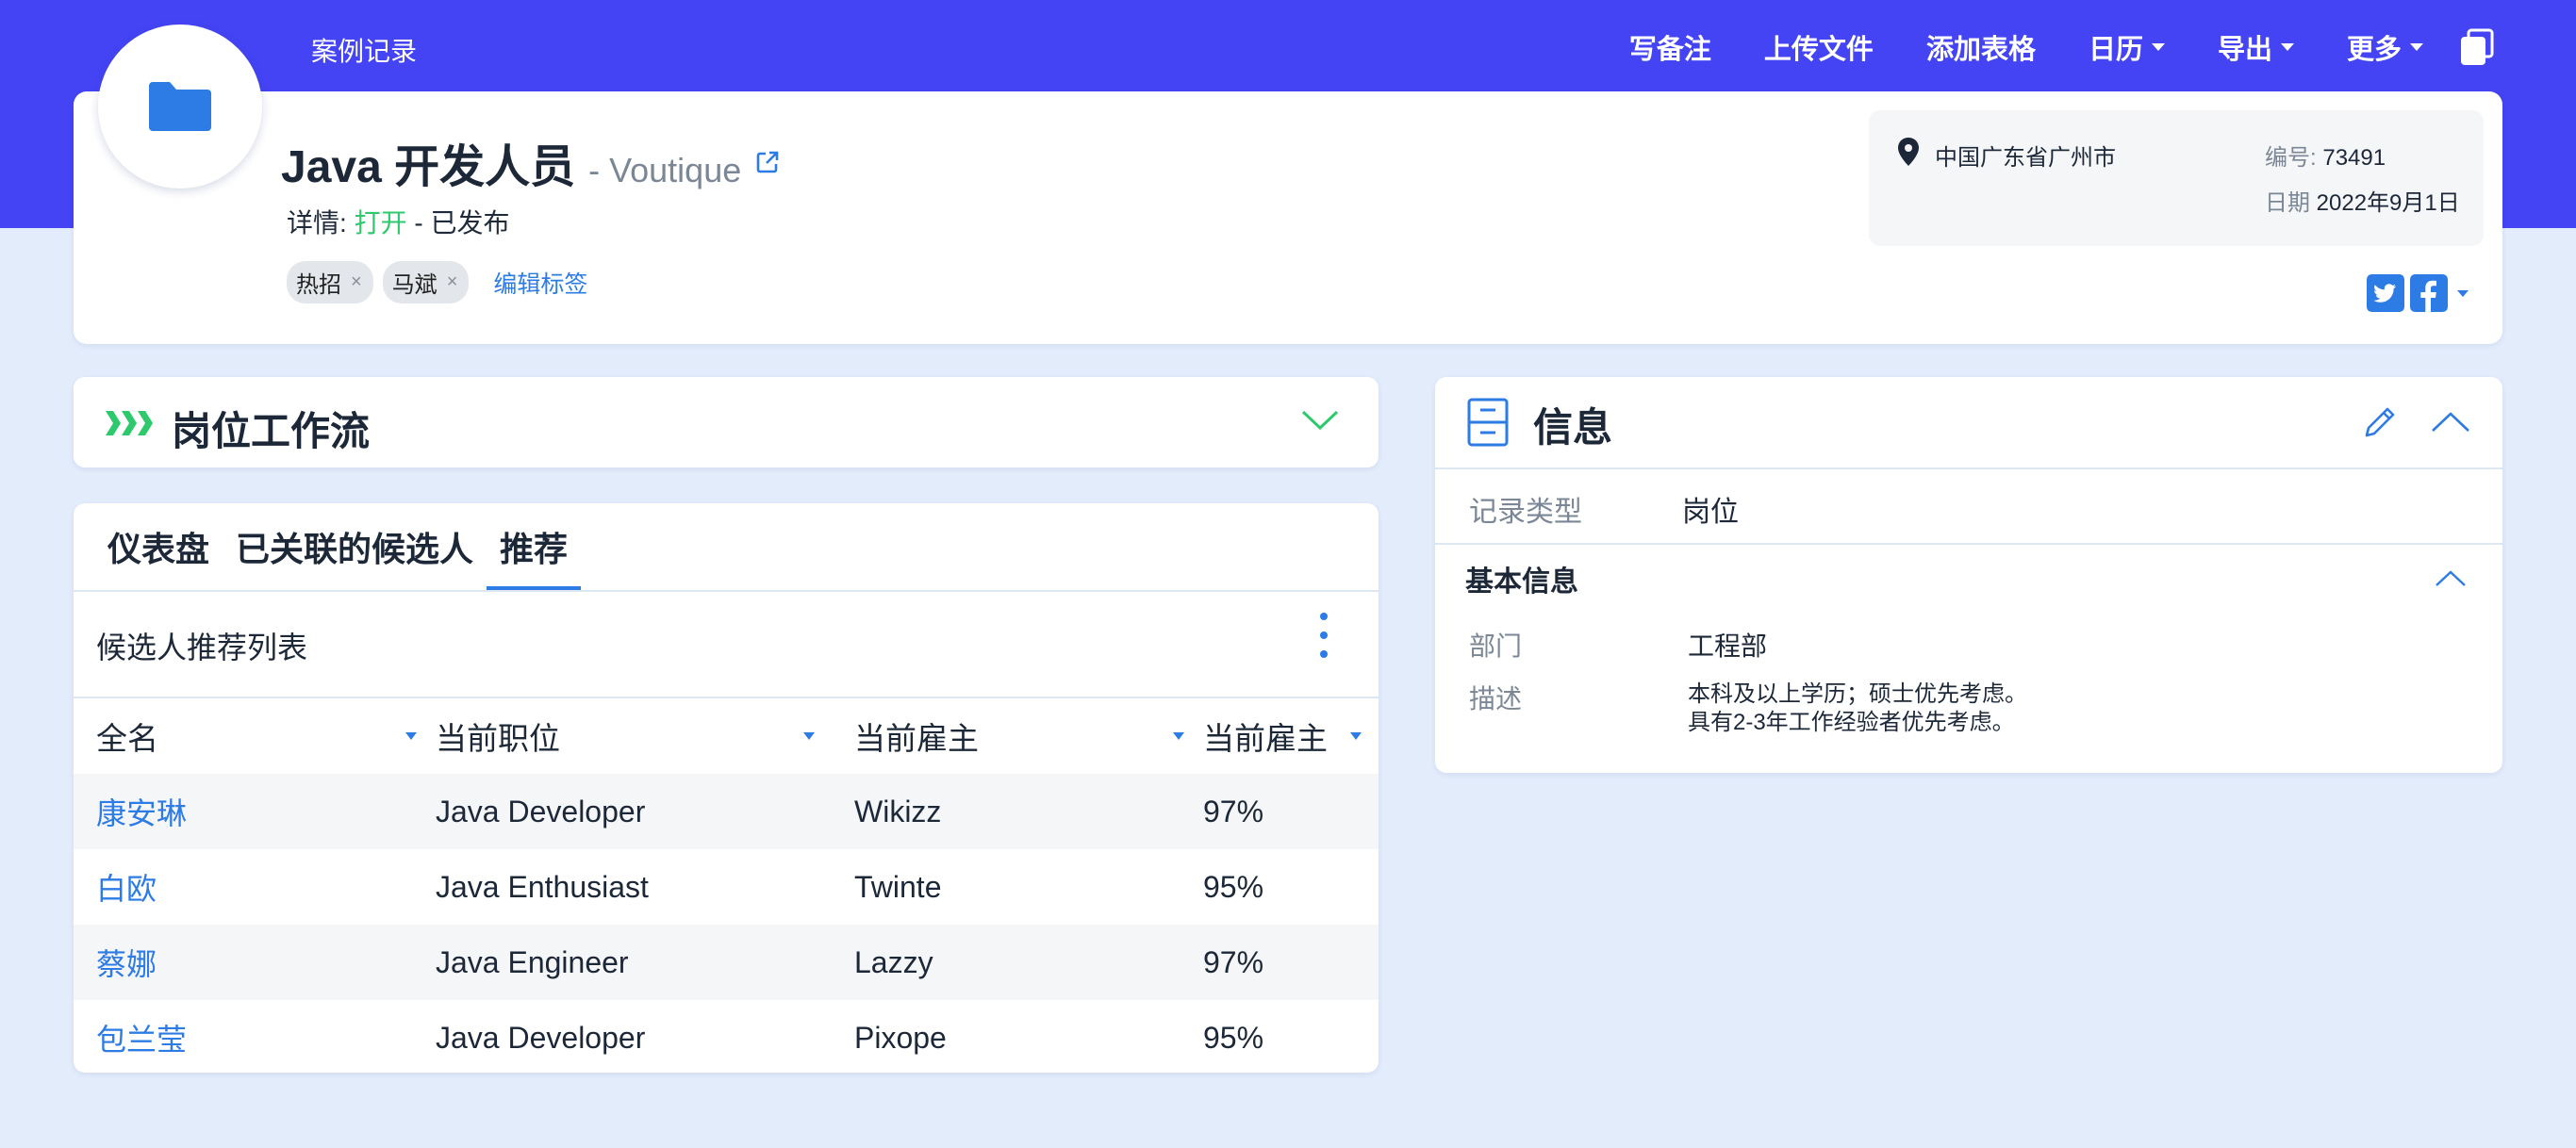 The height and width of the screenshot is (1148, 2576). I want to click on department-value: 工程部, so click(1728, 646).